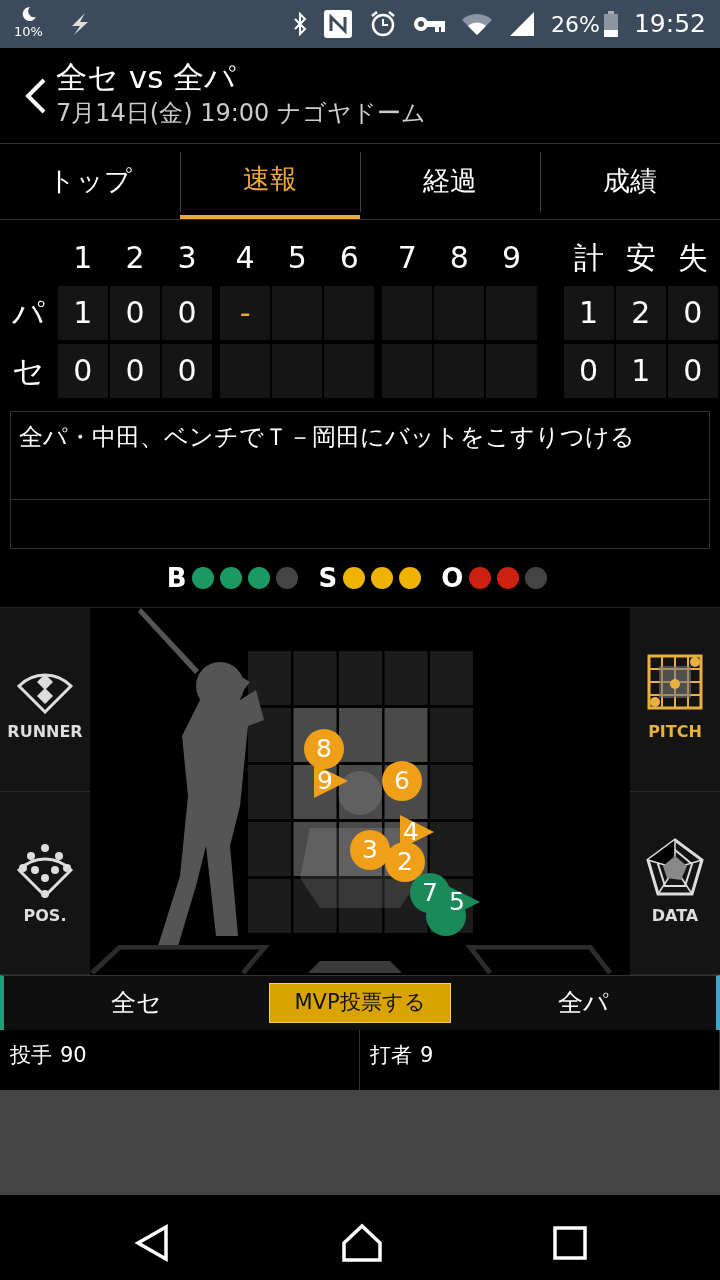 This screenshot has height=1280, width=720. Describe the element at coordinates (241, 114) in the screenshot. I see `game-info: 7月14日(金) 19:00 ナゴヤドーム` at that location.